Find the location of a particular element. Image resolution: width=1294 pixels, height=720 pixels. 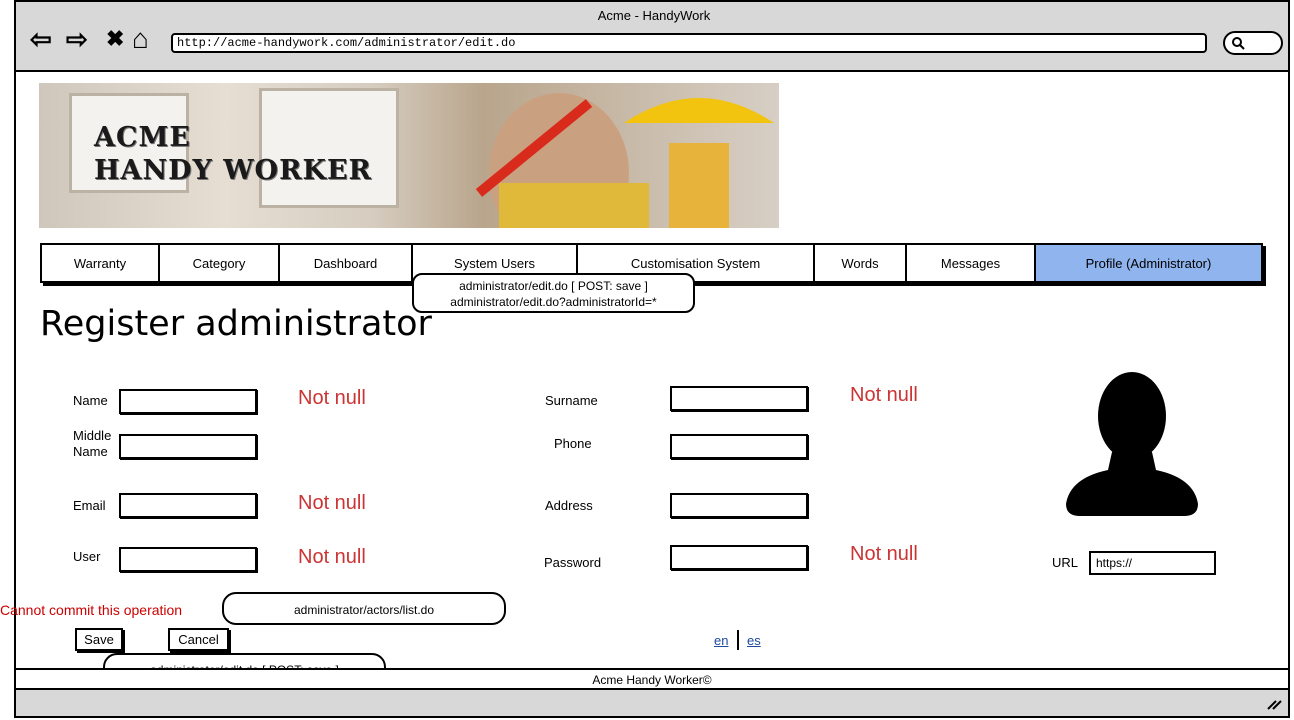

page-title: Register administrator is located at coordinates (236, 324).